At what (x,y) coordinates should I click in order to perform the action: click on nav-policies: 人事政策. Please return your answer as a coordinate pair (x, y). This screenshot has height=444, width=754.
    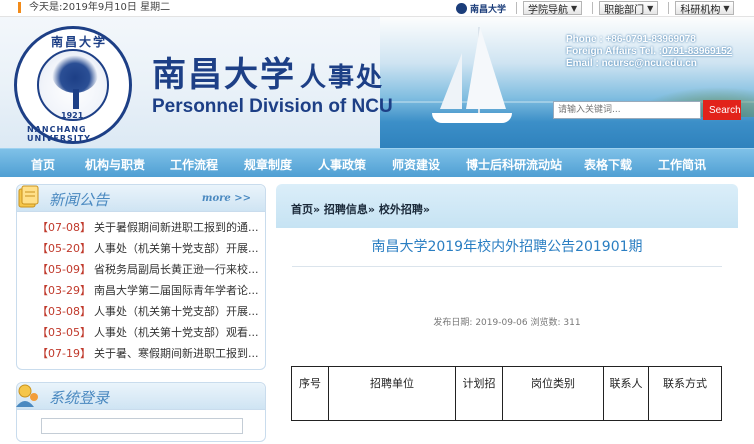
    Looking at the image, I should click on (342, 164).